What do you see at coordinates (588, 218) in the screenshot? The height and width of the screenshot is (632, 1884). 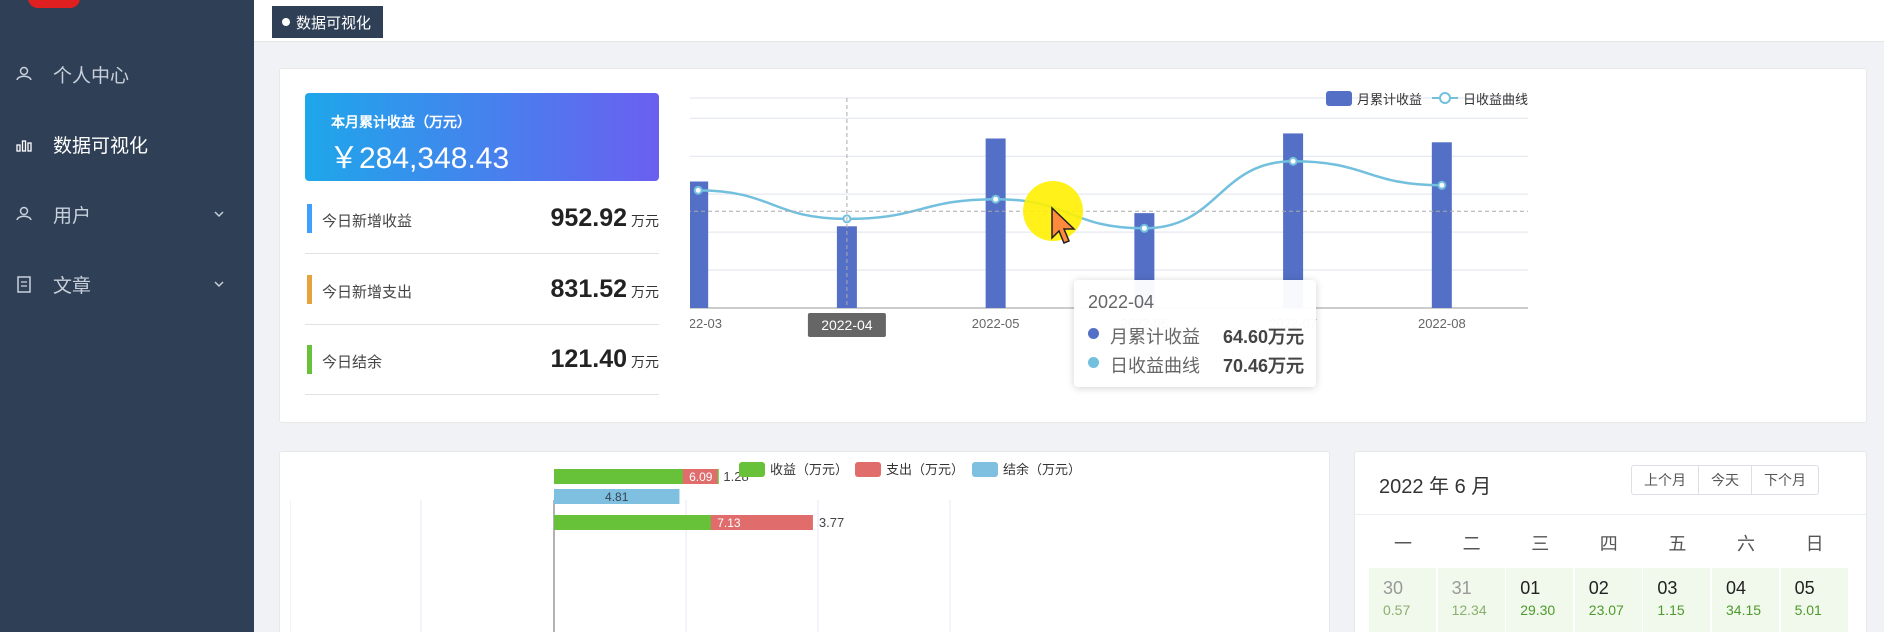 I see `stat-value: 952.92` at bounding box center [588, 218].